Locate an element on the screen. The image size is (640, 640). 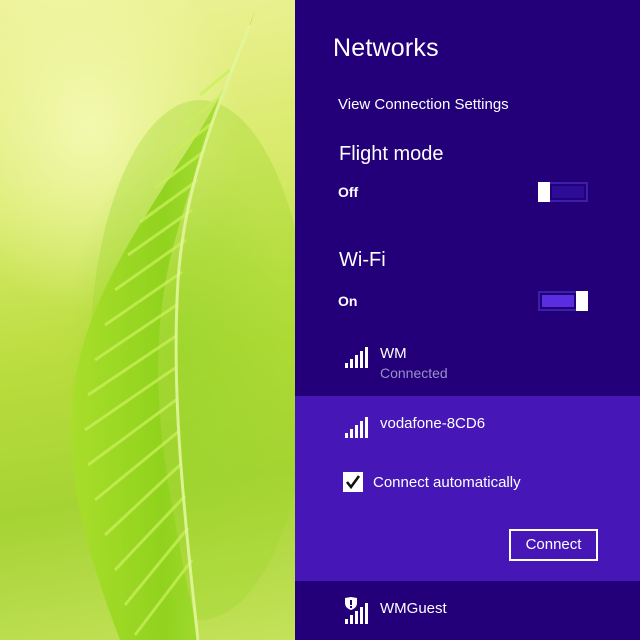
network-item-wm: WM Connected is located at coordinates (467, 365).